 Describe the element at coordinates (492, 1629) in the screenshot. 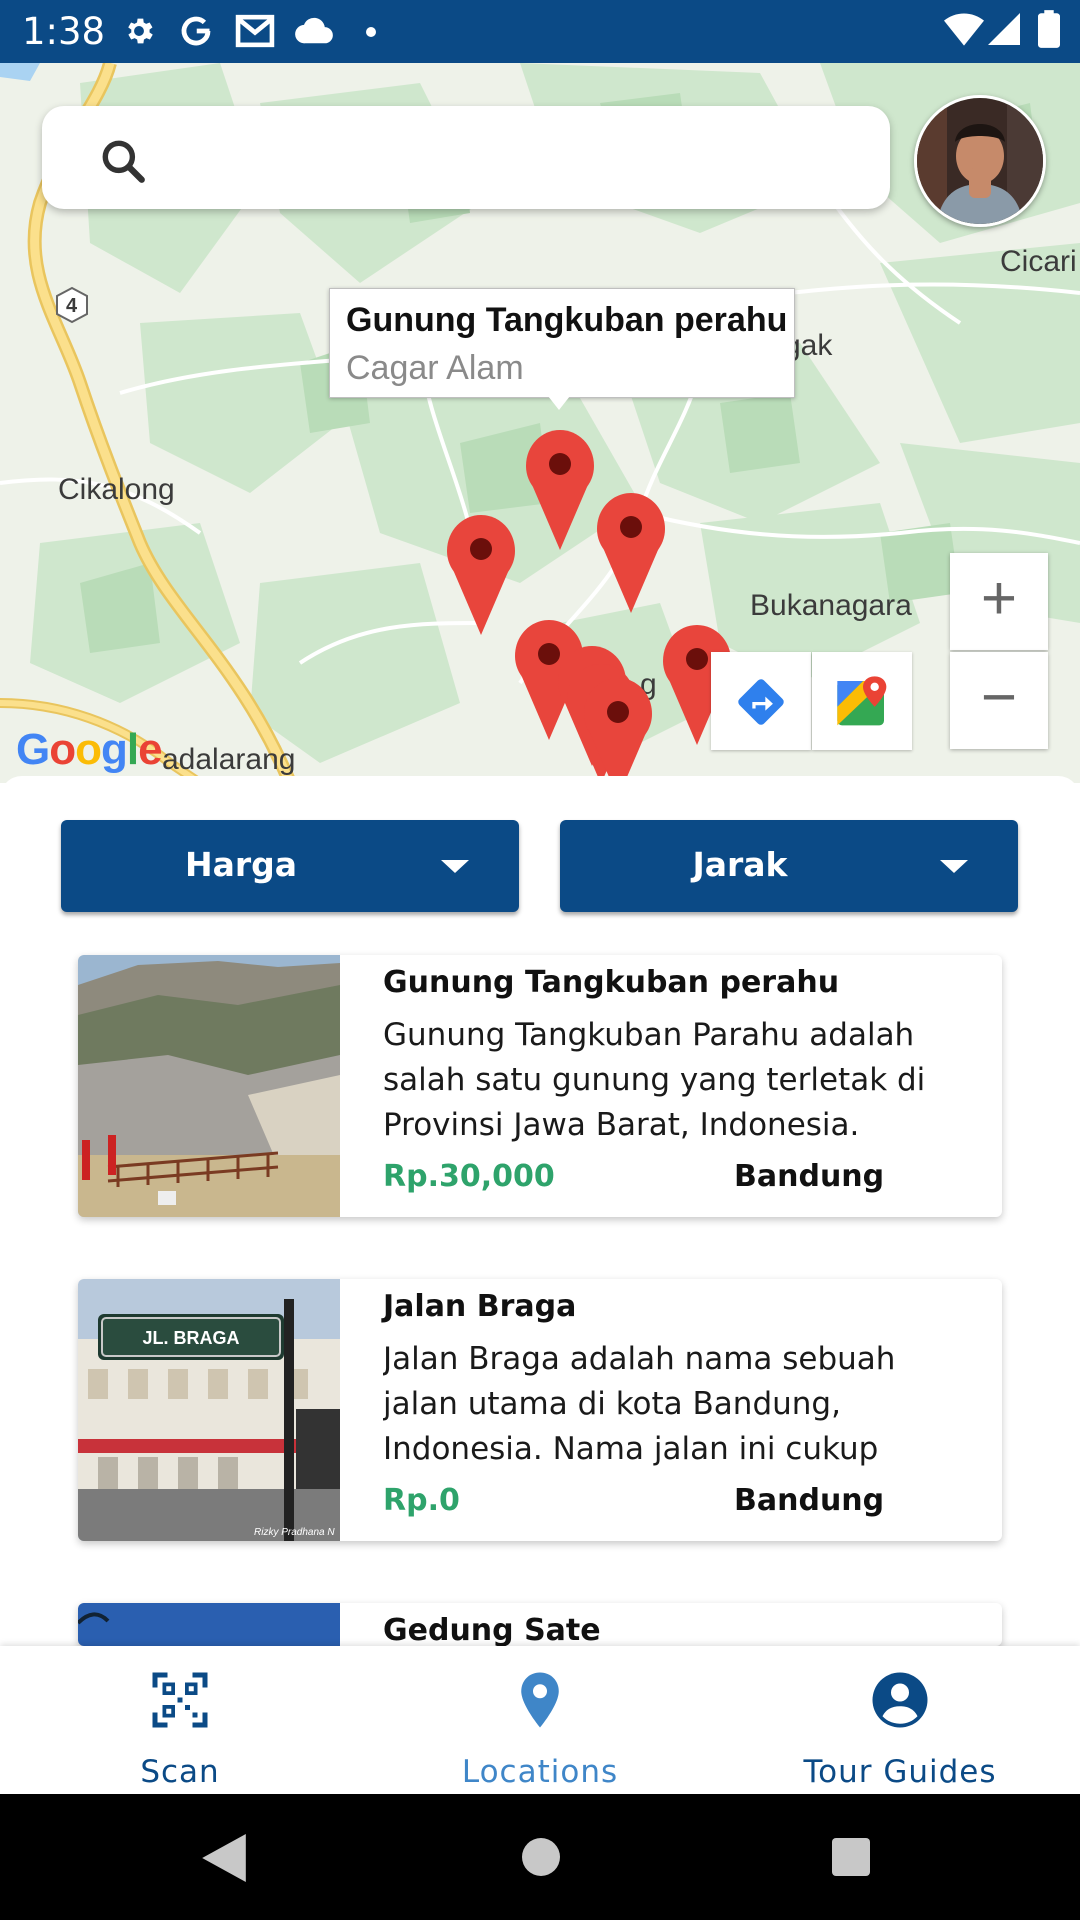

I see `place-title: Gedung Sate` at that location.